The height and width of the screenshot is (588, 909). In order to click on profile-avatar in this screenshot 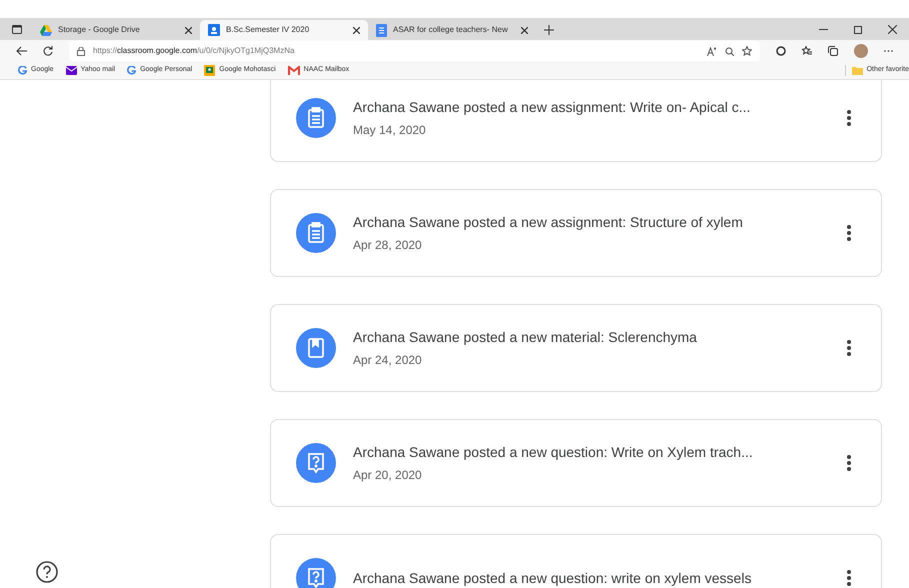, I will do `click(861, 51)`.